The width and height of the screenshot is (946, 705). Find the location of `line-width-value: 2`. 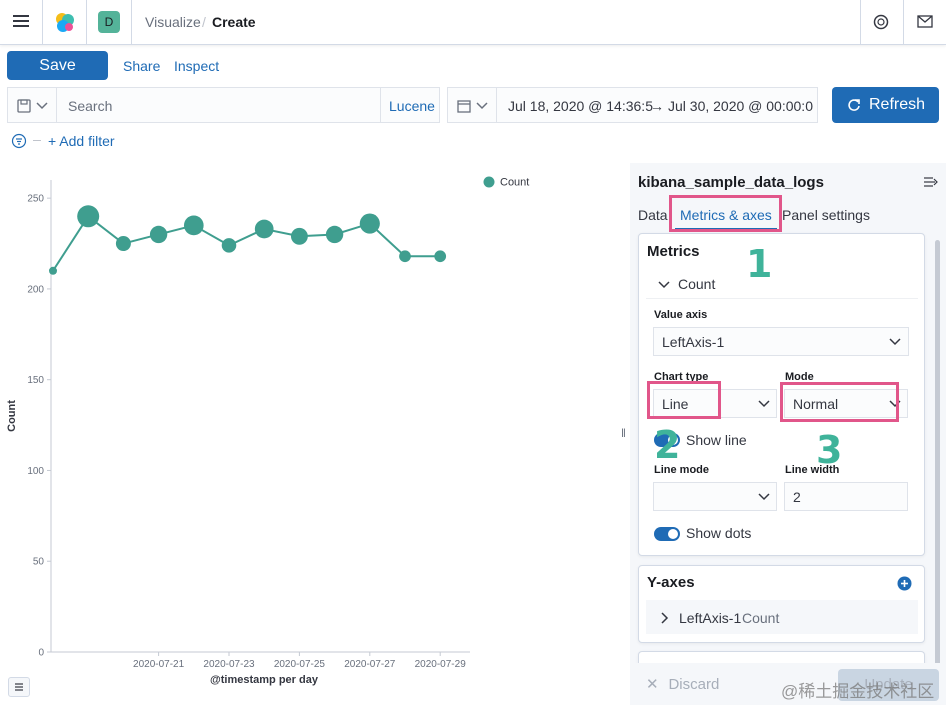

line-width-value: 2 is located at coordinates (797, 497).